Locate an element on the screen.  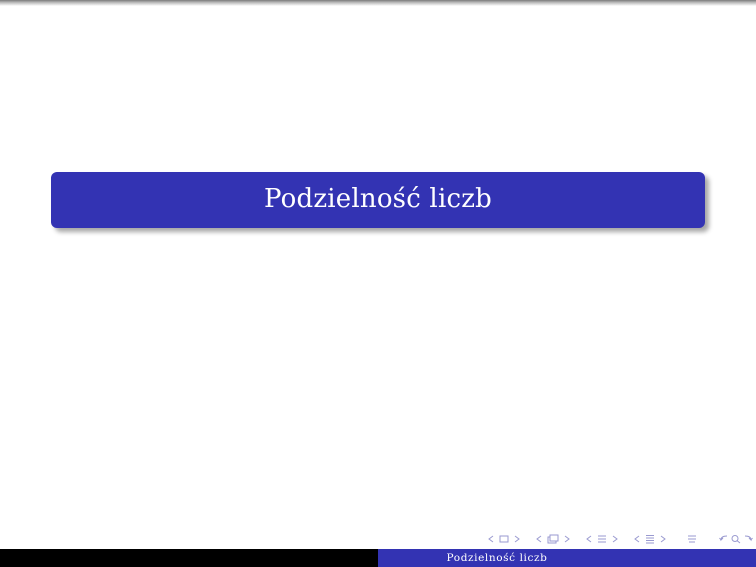
nav-section-list-next-icon is located at coordinates (663, 539).